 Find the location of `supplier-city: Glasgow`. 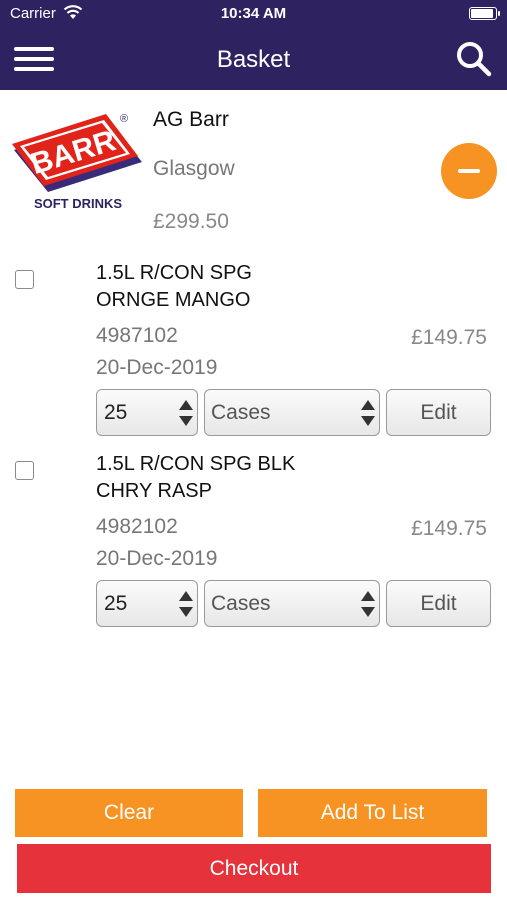

supplier-city: Glasgow is located at coordinates (194, 168).